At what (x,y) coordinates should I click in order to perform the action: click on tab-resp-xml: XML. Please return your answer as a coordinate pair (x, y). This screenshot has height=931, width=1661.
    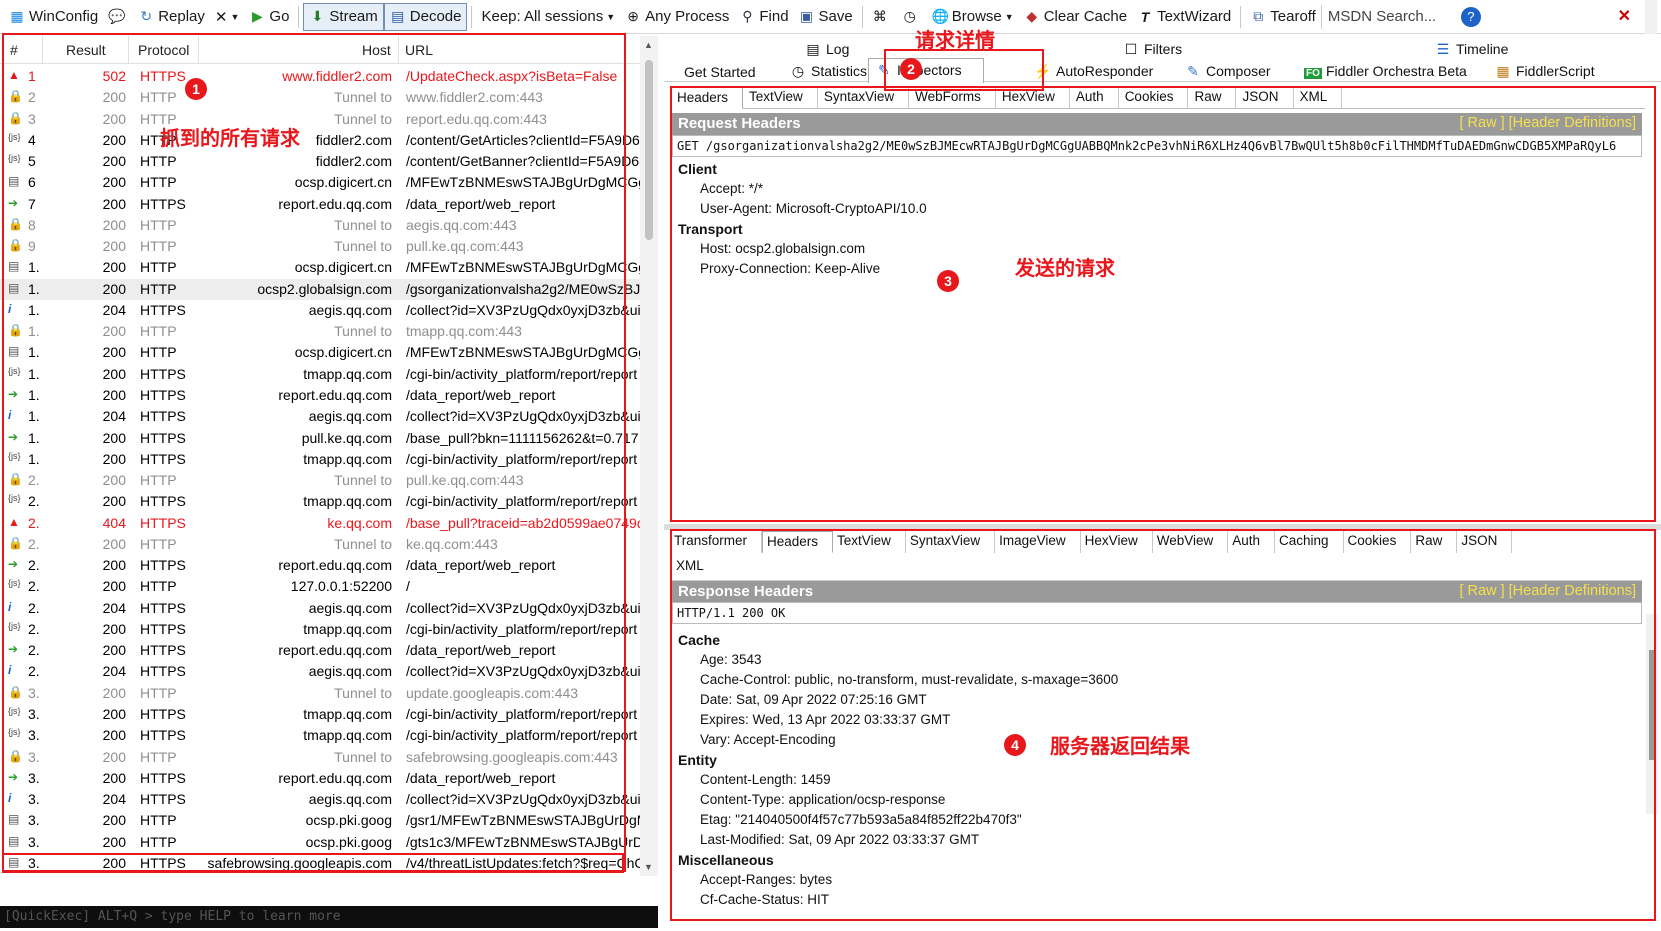
    Looking at the image, I should click on (690, 565).